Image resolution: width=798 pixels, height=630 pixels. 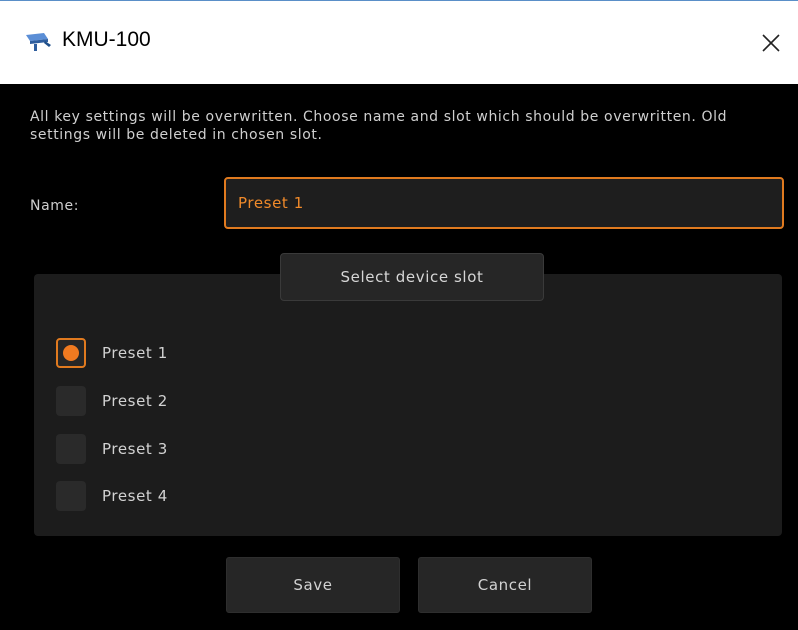 I want to click on preset-option-2: Preset 2, so click(x=112, y=401).